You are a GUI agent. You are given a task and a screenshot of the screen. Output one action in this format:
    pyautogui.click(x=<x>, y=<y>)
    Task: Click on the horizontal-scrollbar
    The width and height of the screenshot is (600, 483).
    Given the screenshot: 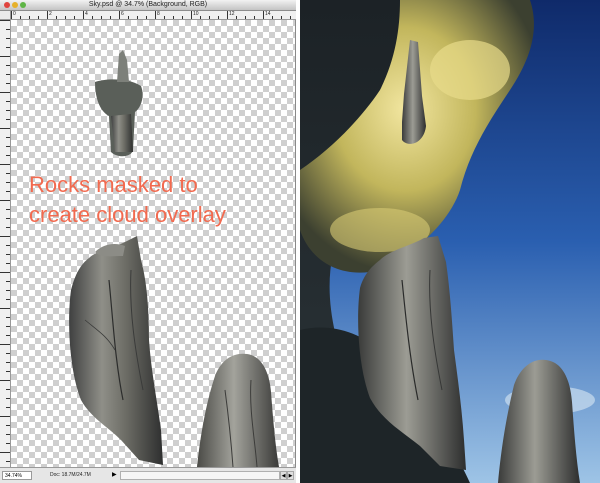 What is the action you would take?
    pyautogui.click(x=200, y=475)
    